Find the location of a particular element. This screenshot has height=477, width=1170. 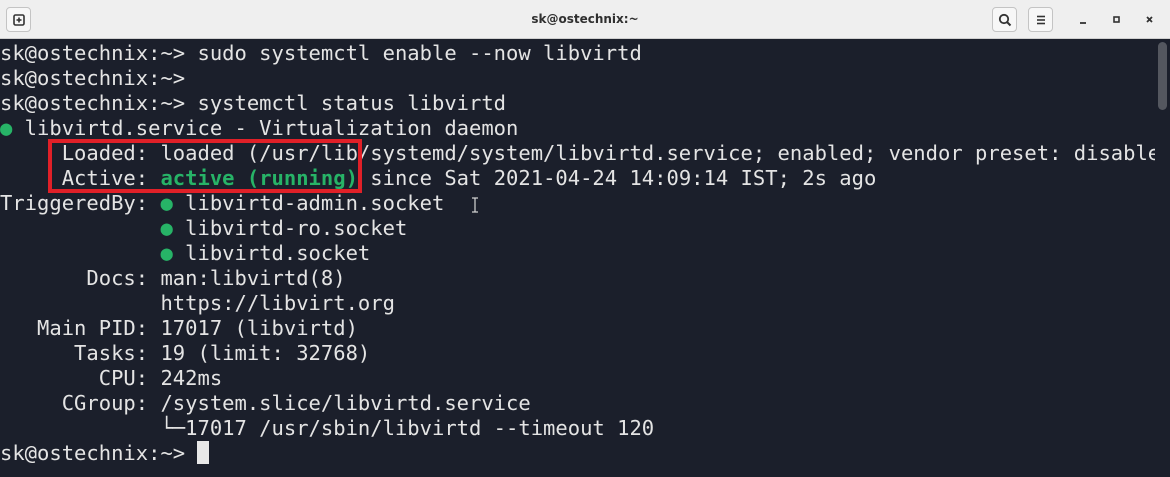

terminal-line: CPU: 242ms is located at coordinates (111, 378).